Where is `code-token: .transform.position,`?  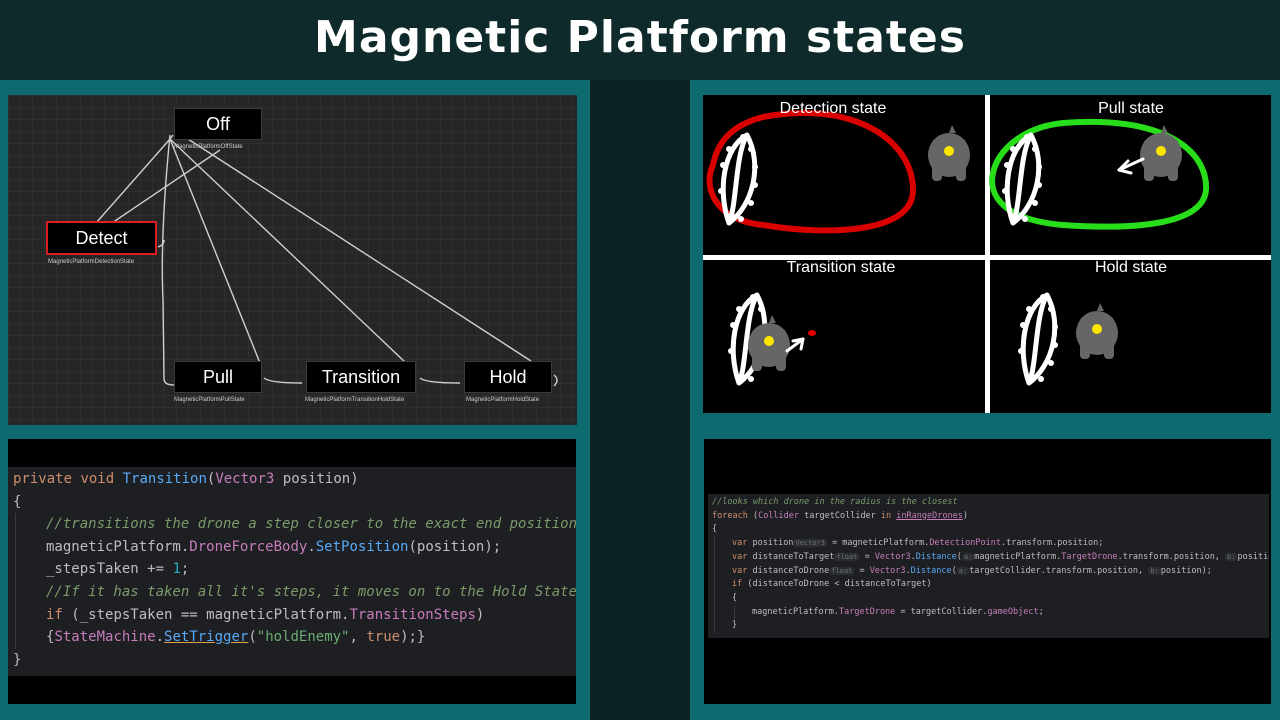 code-token: .transform.position, is located at coordinates (1171, 556).